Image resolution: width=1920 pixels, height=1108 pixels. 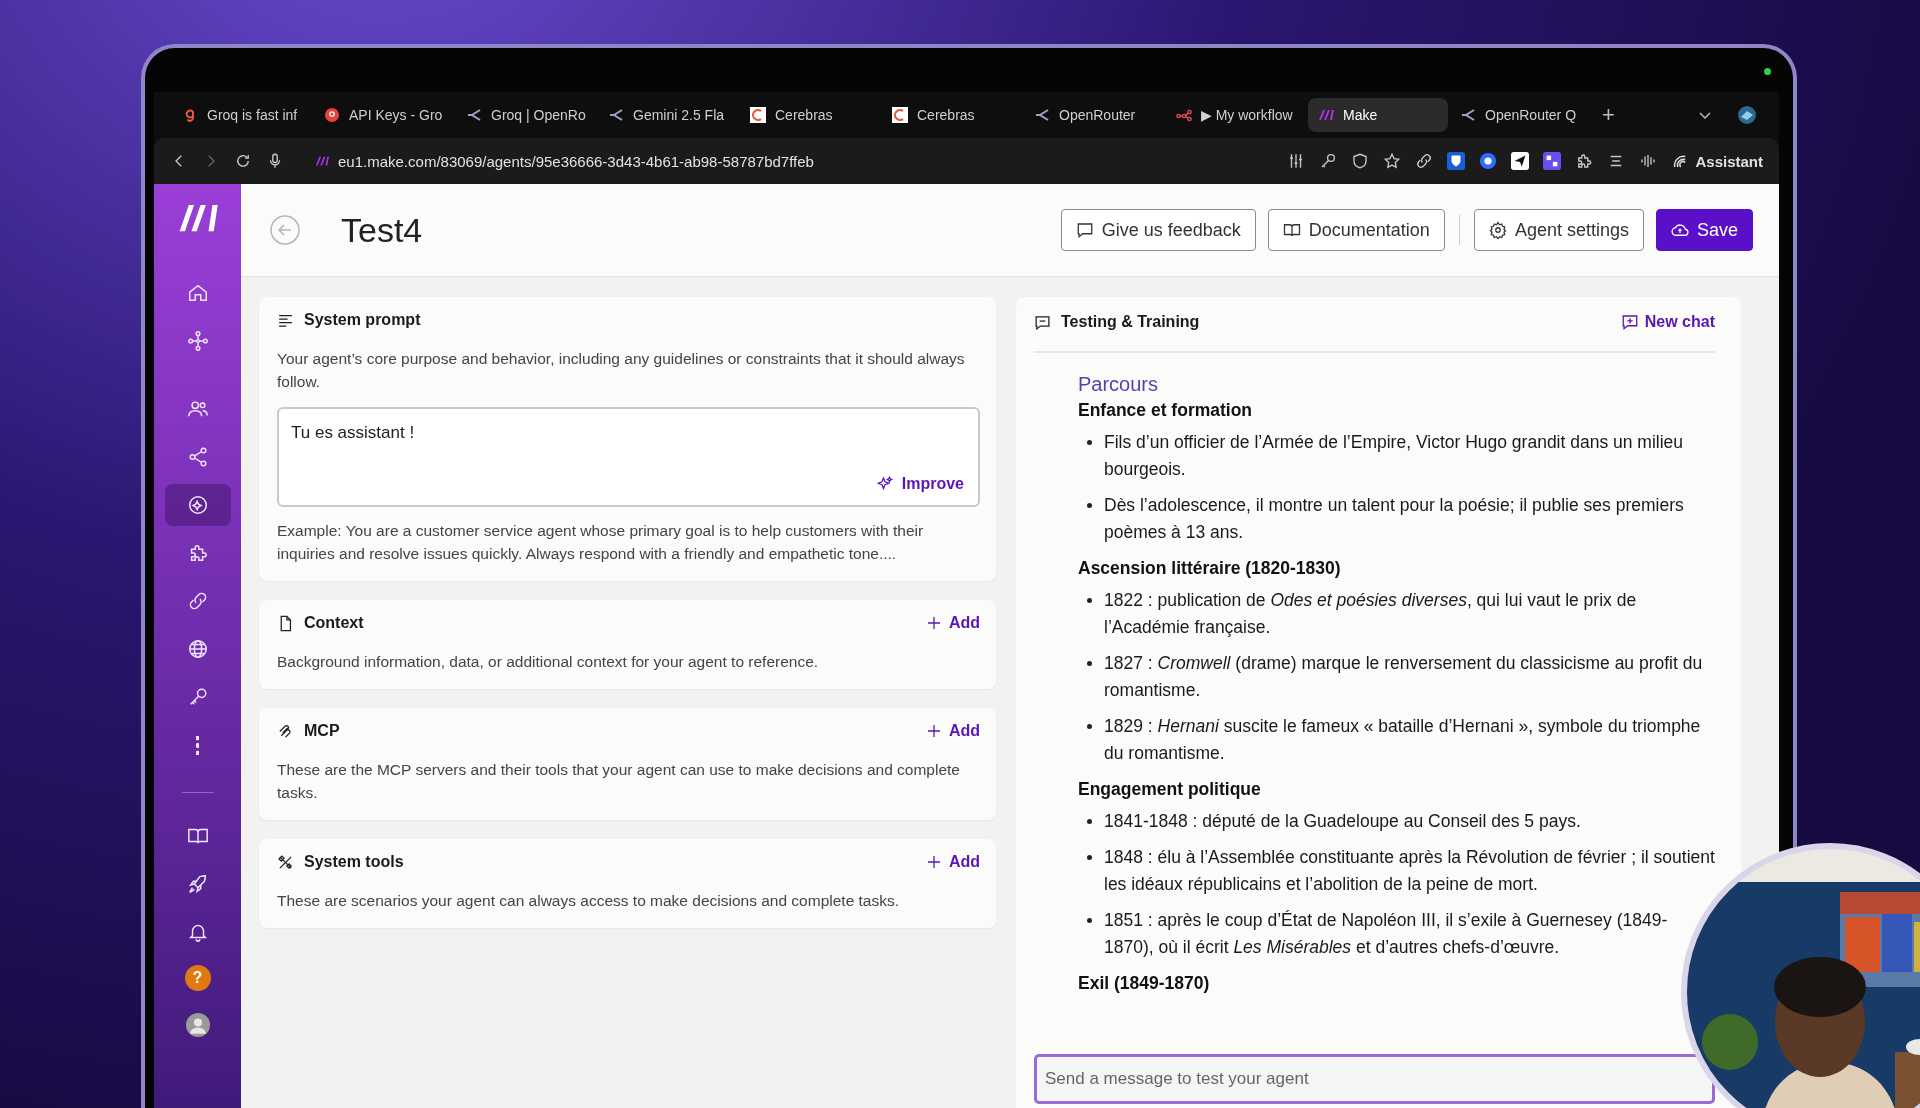 I want to click on list-item-text: 1851 : après le coup d’État de Napoléon III, il s’exile à Guernesey (1849-1870), où il écrit Les Misérables et d’autres chefs-d’œuvre., so click(x=1386, y=934).